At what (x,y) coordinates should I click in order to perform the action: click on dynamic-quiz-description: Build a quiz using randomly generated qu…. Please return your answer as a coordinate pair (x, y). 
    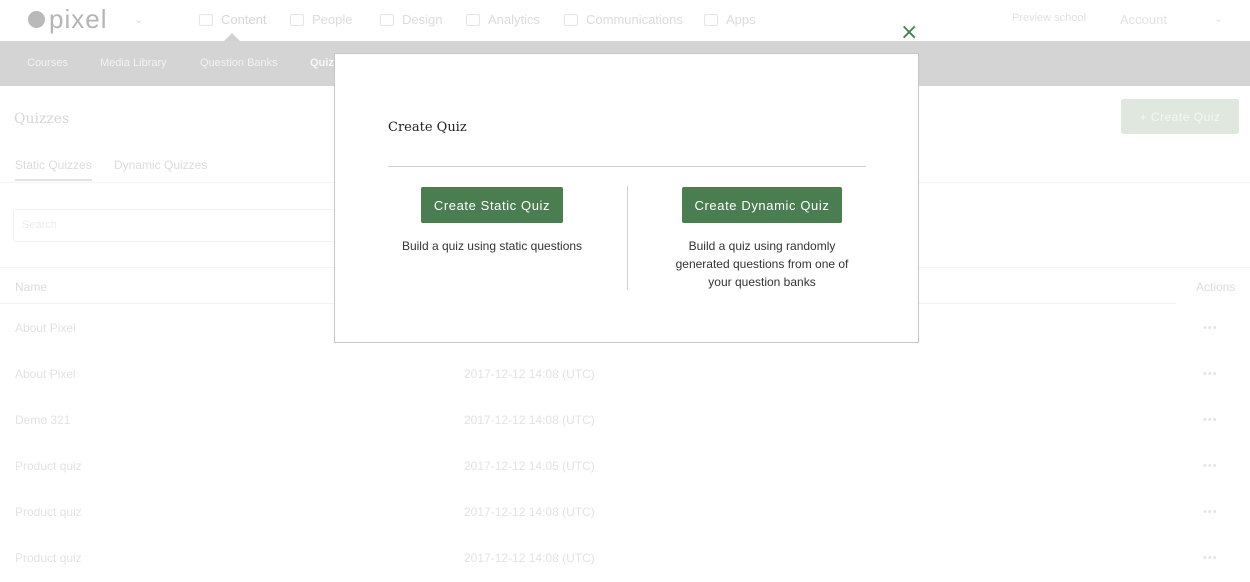
    Looking at the image, I should click on (762, 264).